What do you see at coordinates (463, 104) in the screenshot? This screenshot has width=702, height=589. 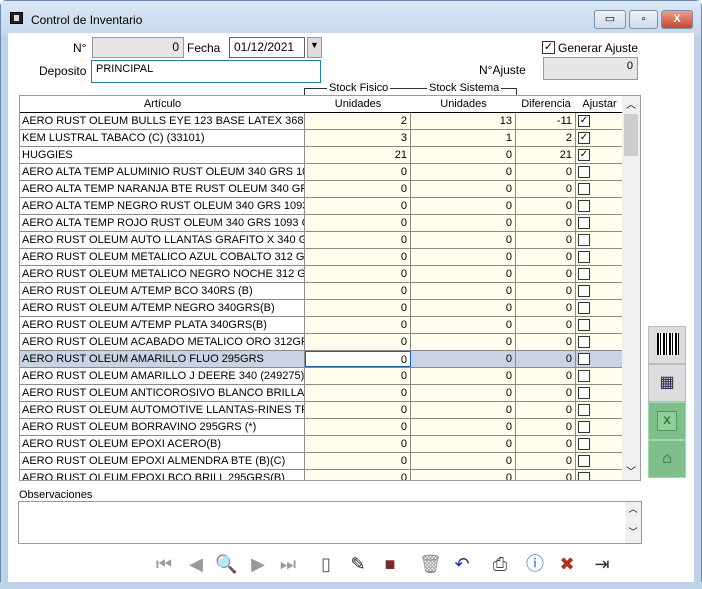 I see `col-unidades-sistema: Unidades` at bounding box center [463, 104].